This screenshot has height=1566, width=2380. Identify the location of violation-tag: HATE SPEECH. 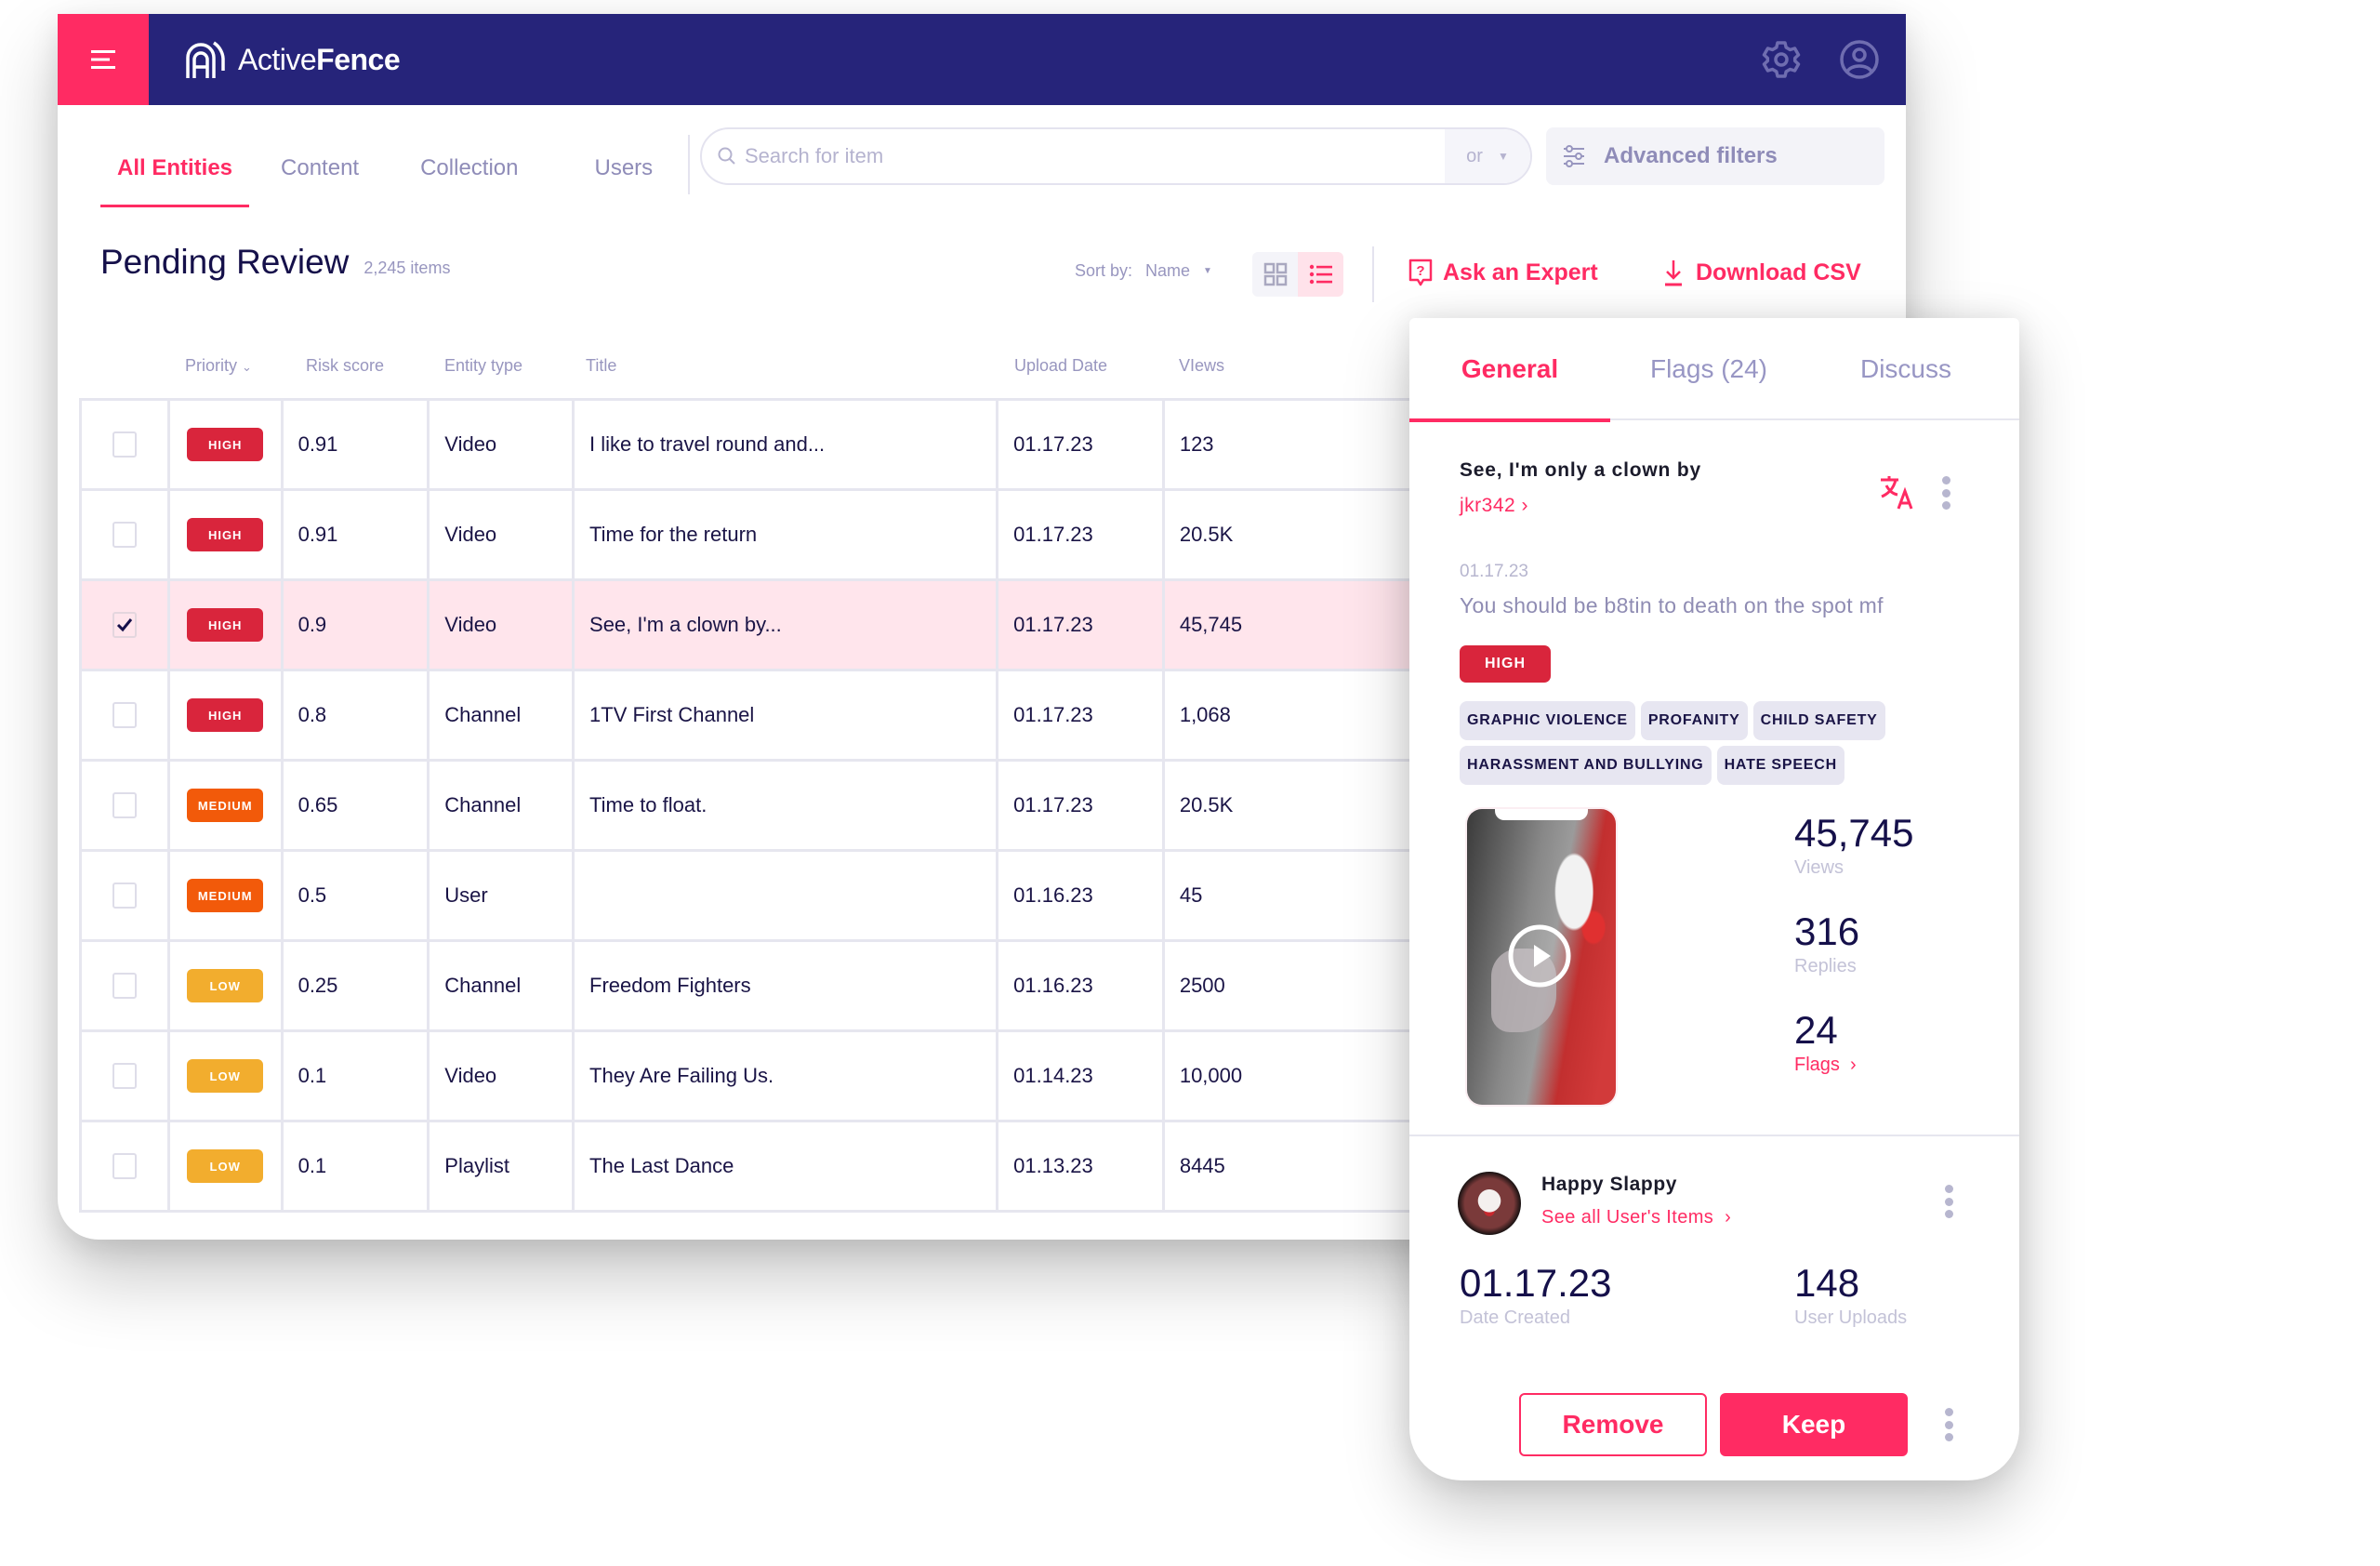
(1780, 765).